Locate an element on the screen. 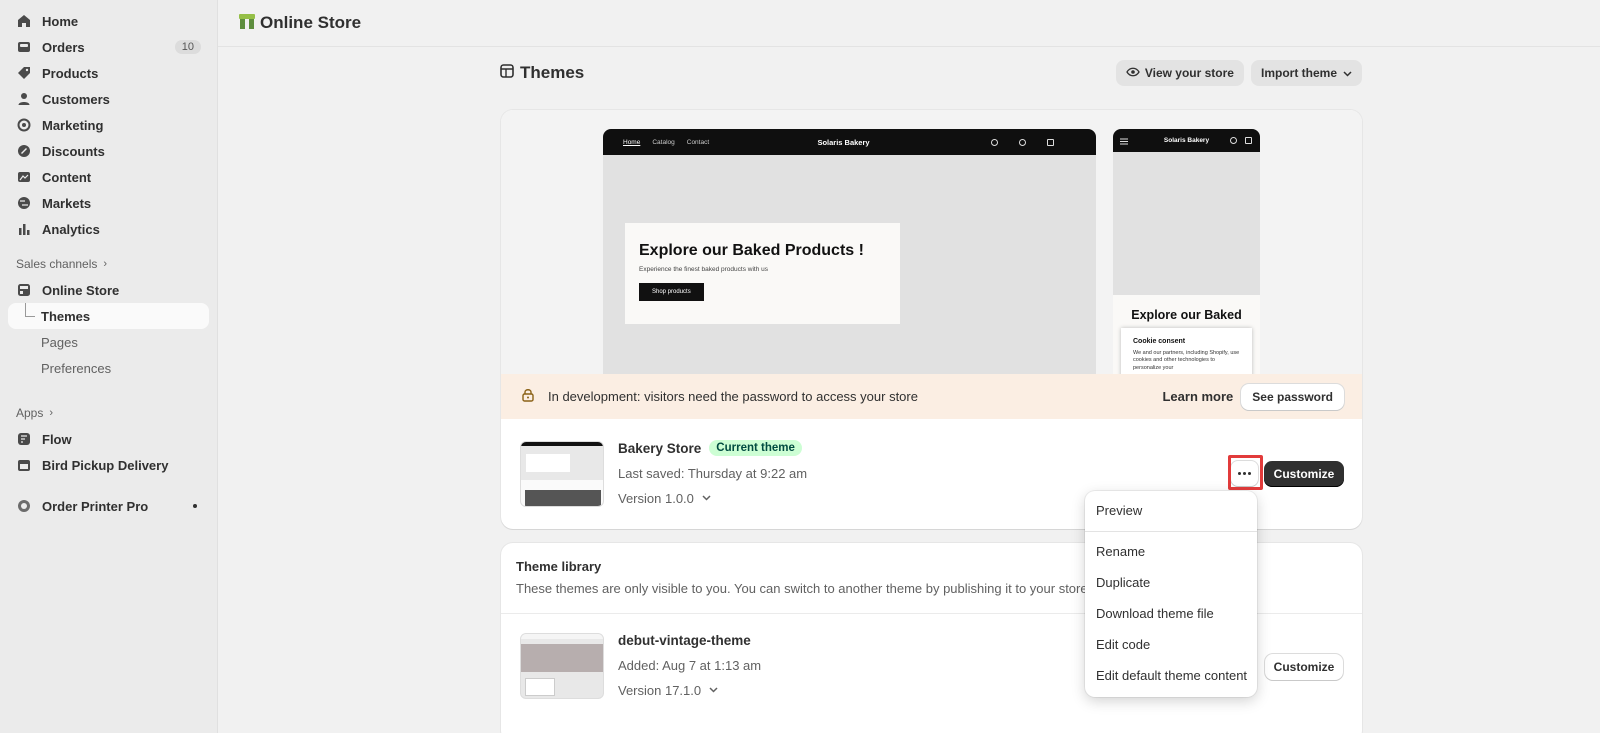 The image size is (1600, 733). menu-item-duplicate: Duplicate is located at coordinates (1171, 582).